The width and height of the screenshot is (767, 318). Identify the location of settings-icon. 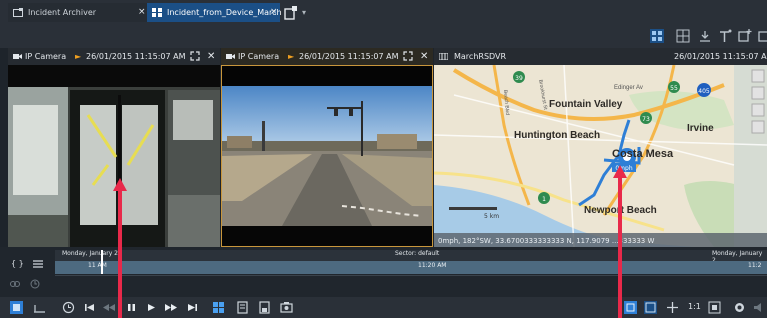
(739, 307).